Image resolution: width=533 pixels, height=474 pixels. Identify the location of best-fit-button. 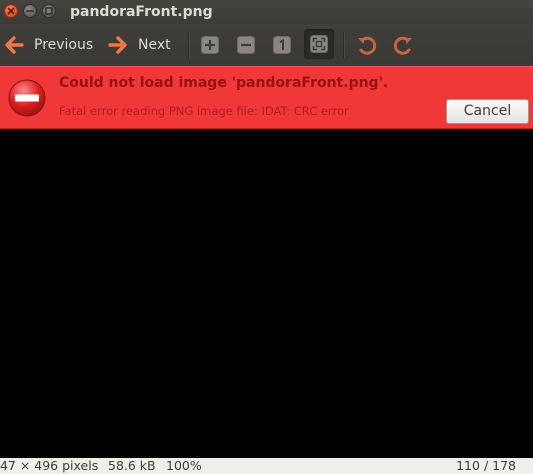
(319, 44).